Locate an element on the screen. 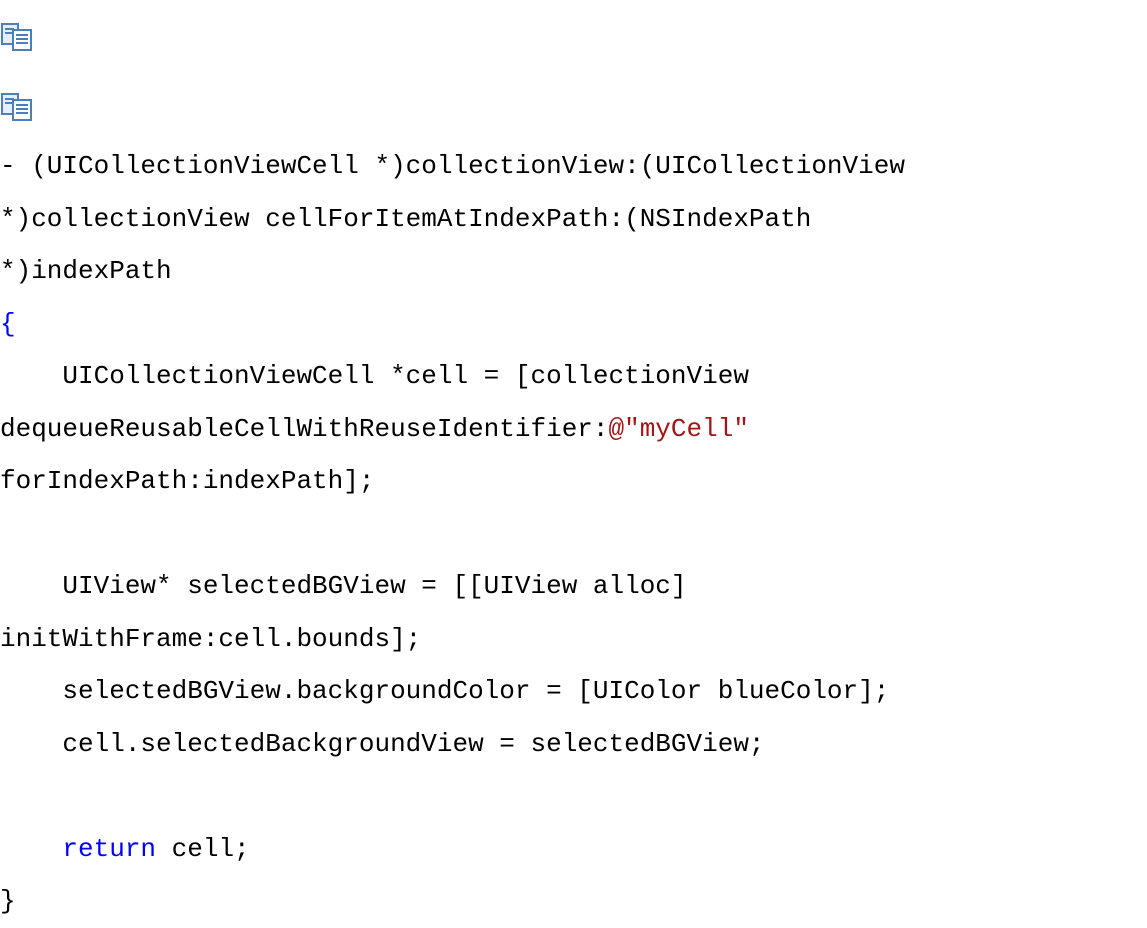  code-line: } is located at coordinates (452, 901).